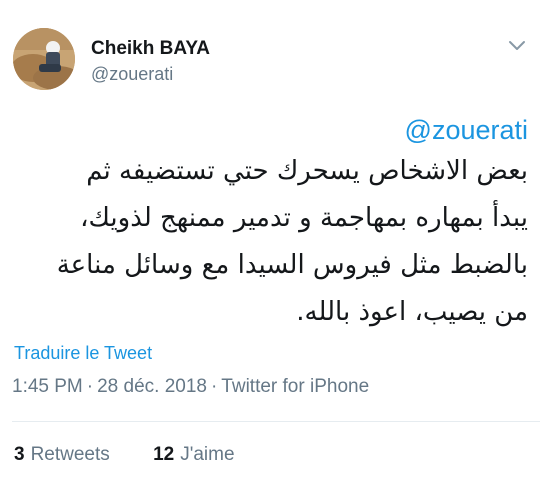 This screenshot has height=484, width=540. I want to click on translate-tweet-link: Traduire le Tweet, so click(83, 353).